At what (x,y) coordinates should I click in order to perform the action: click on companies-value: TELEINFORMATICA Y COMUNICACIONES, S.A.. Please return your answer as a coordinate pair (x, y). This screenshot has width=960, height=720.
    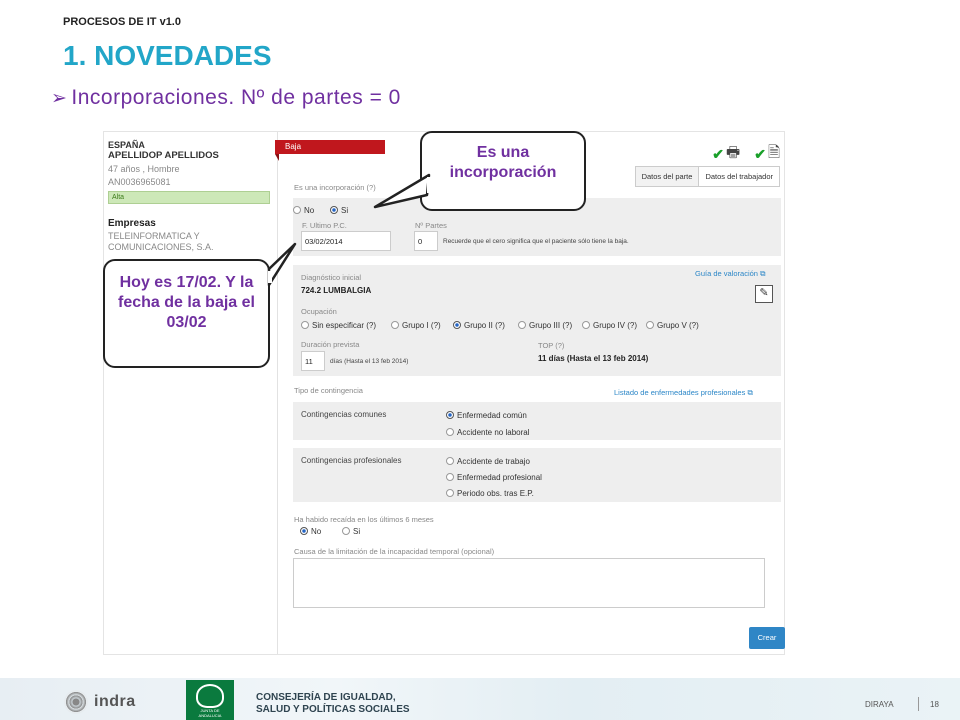
    Looking at the image, I should click on (161, 241).